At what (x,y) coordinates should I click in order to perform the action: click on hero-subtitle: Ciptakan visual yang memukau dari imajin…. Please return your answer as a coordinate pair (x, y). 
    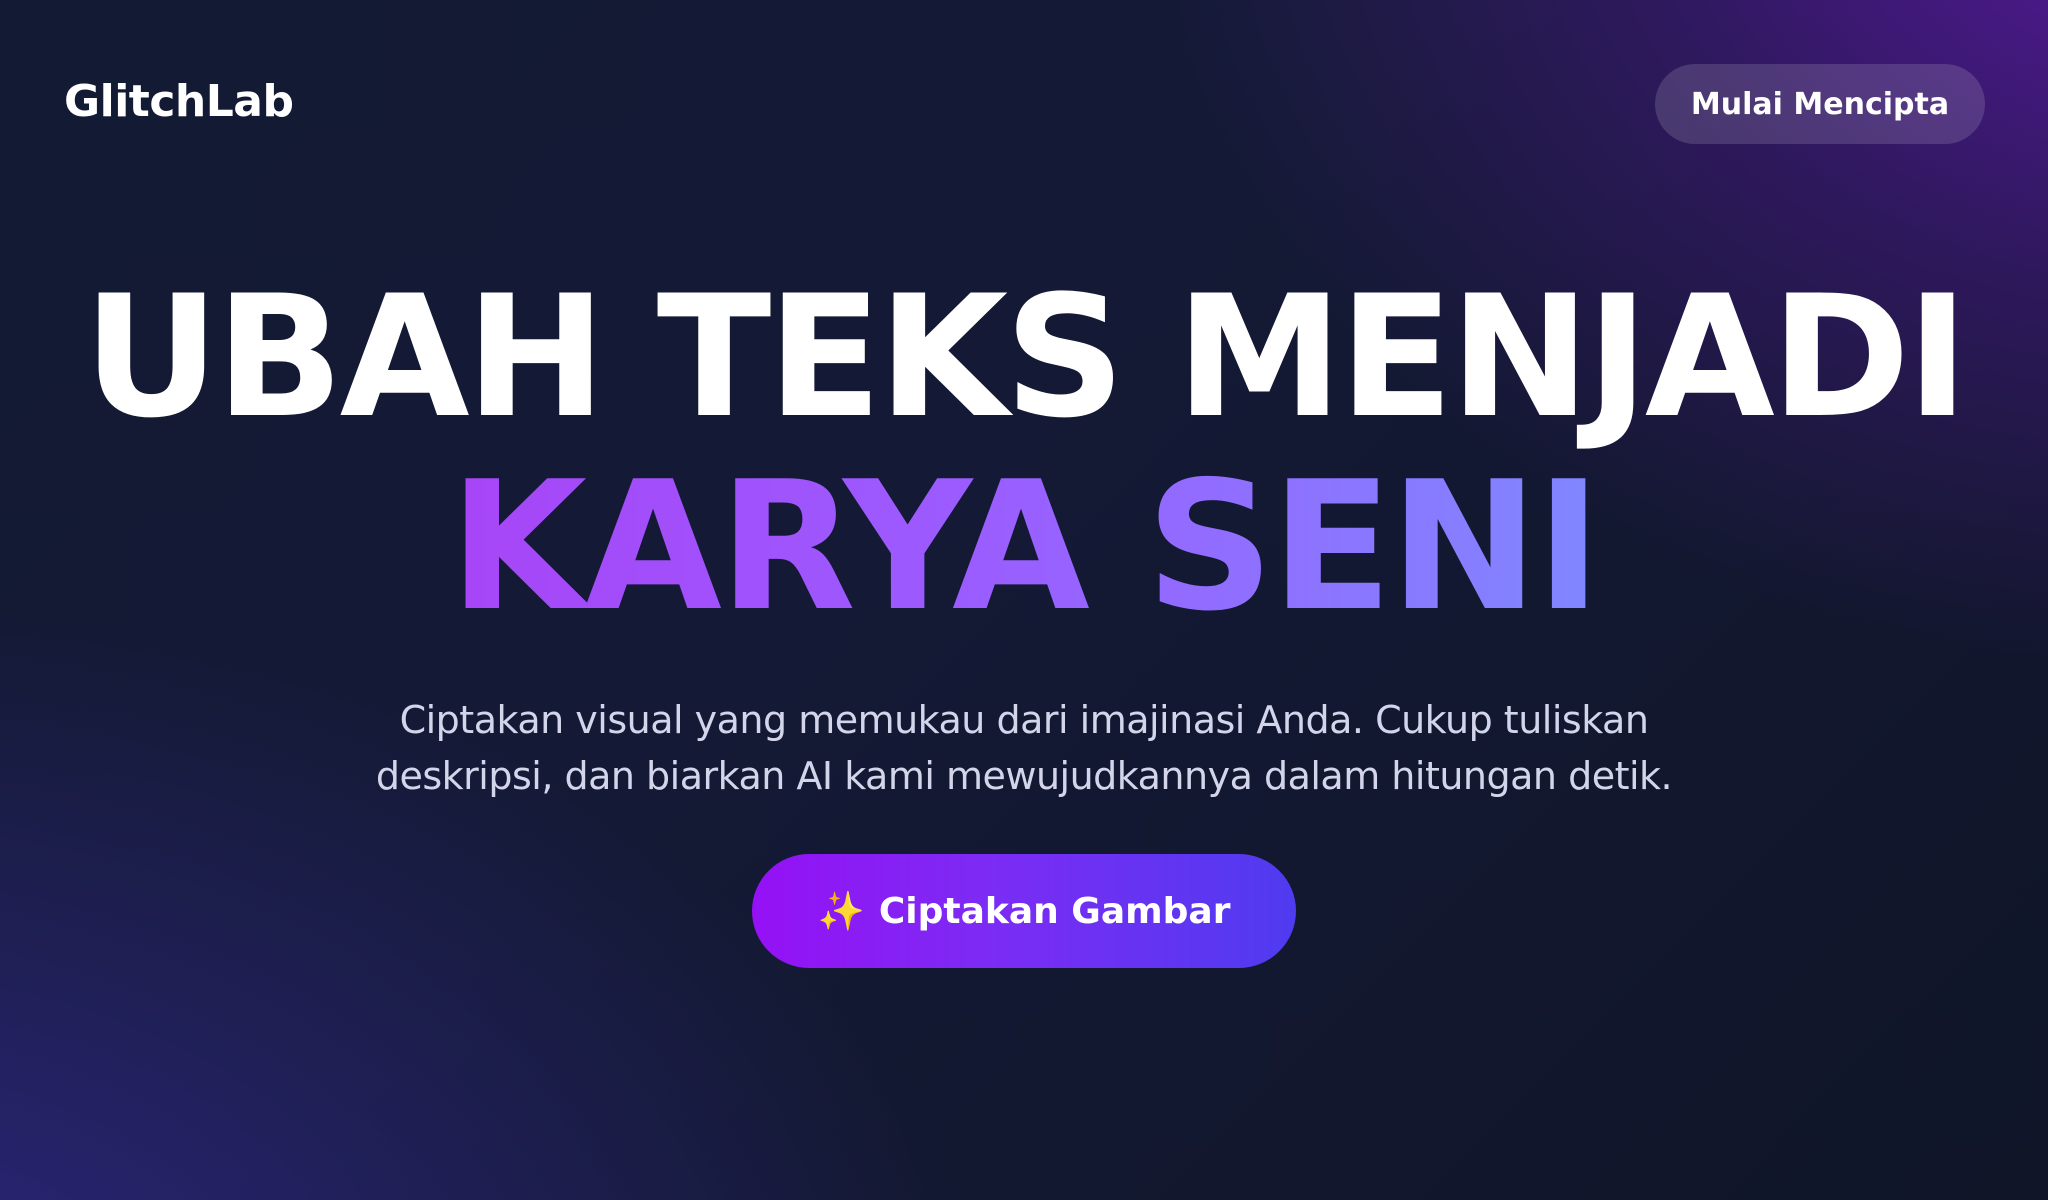
    Looking at the image, I should click on (1024, 748).